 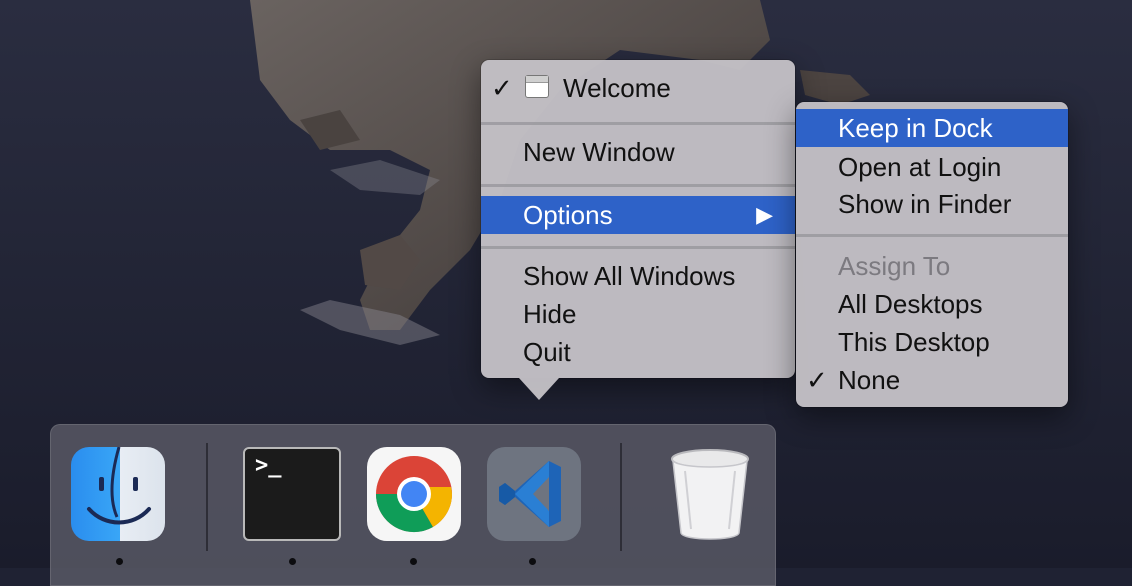 I want to click on menu-item-show-in-finder: Show in Finder, so click(x=932, y=204).